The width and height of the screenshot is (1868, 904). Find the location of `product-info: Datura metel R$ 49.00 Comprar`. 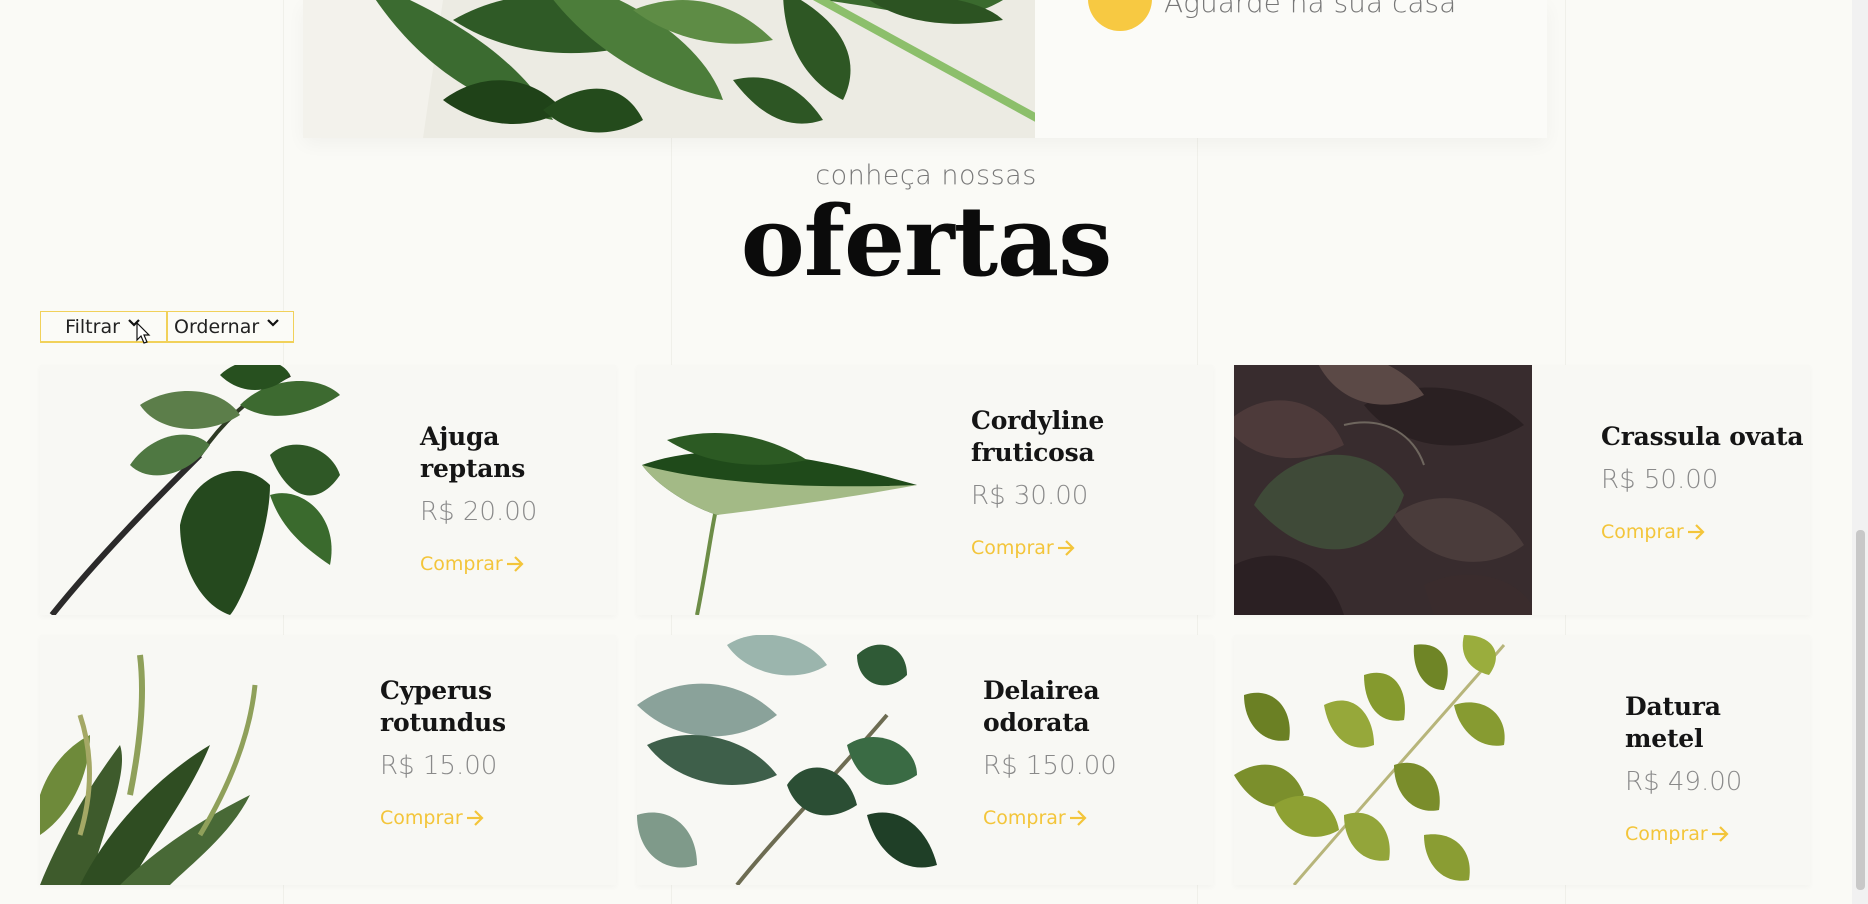

product-info: Datura metel R$ 49.00 Comprar is located at coordinates (1716, 768).